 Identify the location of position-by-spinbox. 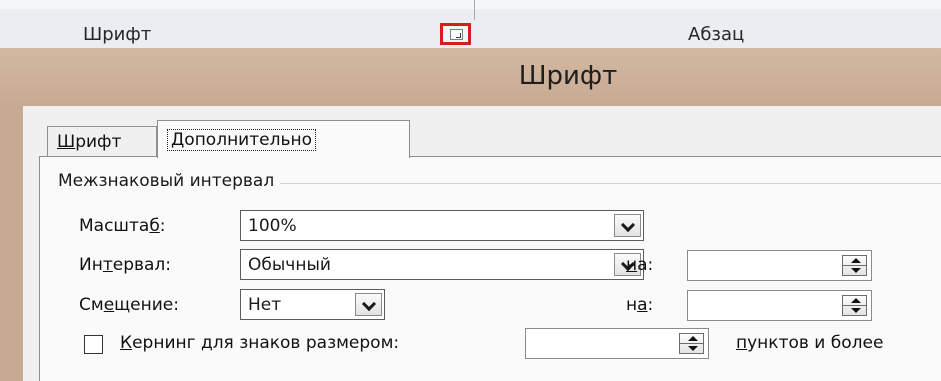
(779, 305).